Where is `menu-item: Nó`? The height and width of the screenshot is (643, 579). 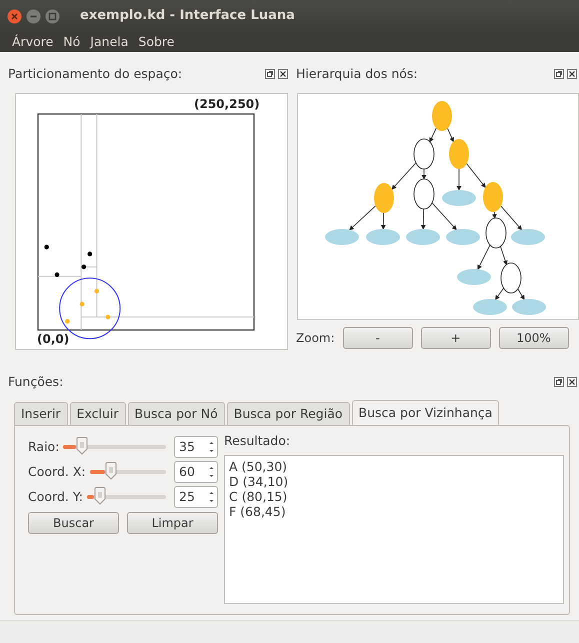 menu-item: Nó is located at coordinates (71, 42).